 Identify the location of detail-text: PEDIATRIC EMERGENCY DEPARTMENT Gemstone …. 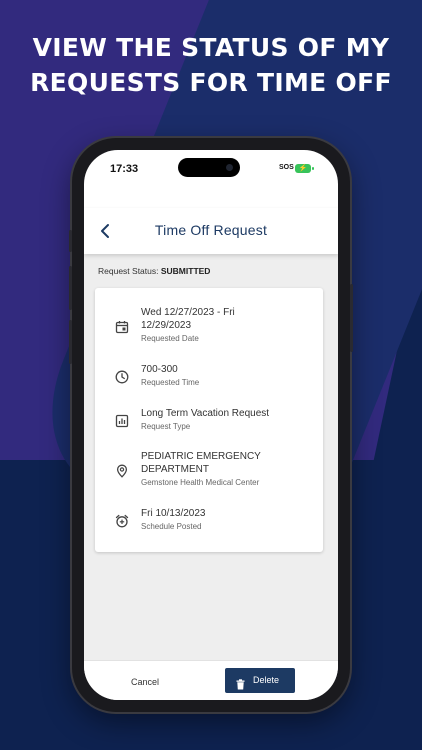
(227, 469).